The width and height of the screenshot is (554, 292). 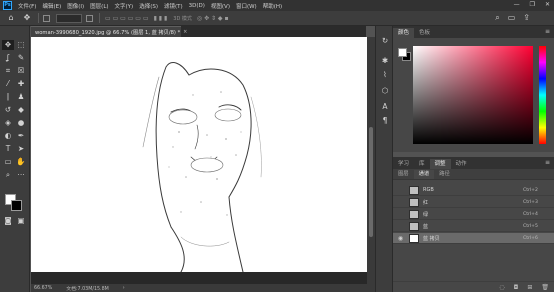 What do you see at coordinates (403, 164) in the screenshot?
I see `tab-learn: 学习` at bounding box center [403, 164].